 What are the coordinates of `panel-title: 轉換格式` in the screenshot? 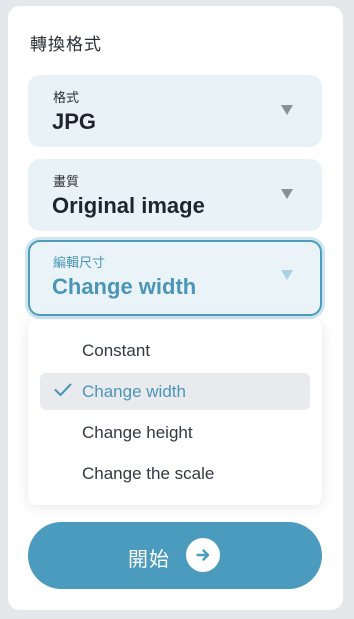 It's located at (66, 44).